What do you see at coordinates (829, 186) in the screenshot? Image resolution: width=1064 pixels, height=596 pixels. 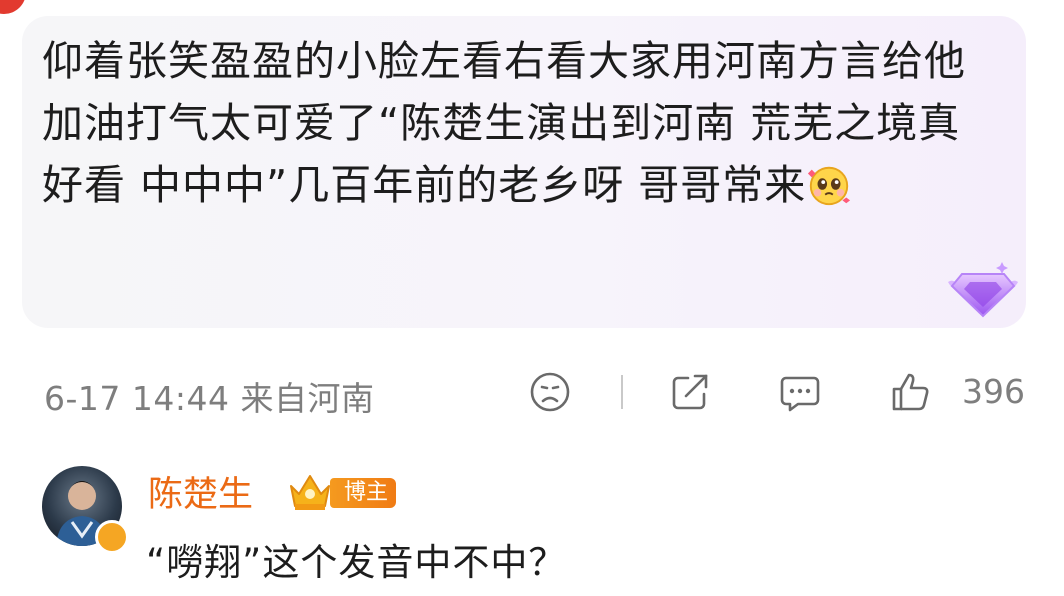 I see `pleading-face-emoji` at bounding box center [829, 186].